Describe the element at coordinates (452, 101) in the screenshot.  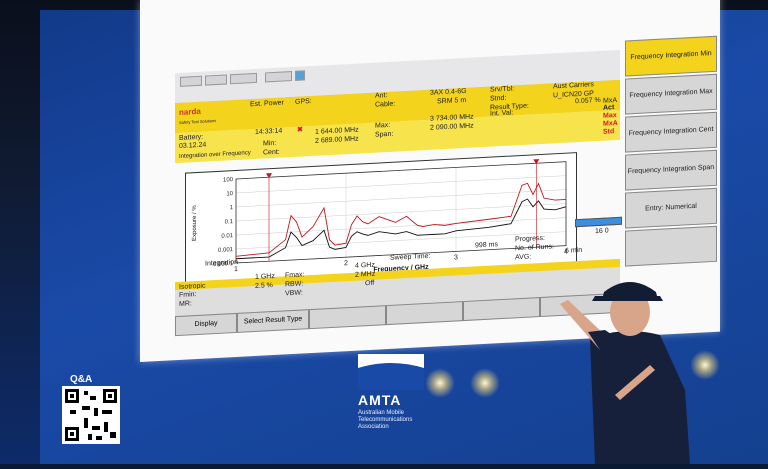
I see `cable-value: SRM 5 m` at that location.